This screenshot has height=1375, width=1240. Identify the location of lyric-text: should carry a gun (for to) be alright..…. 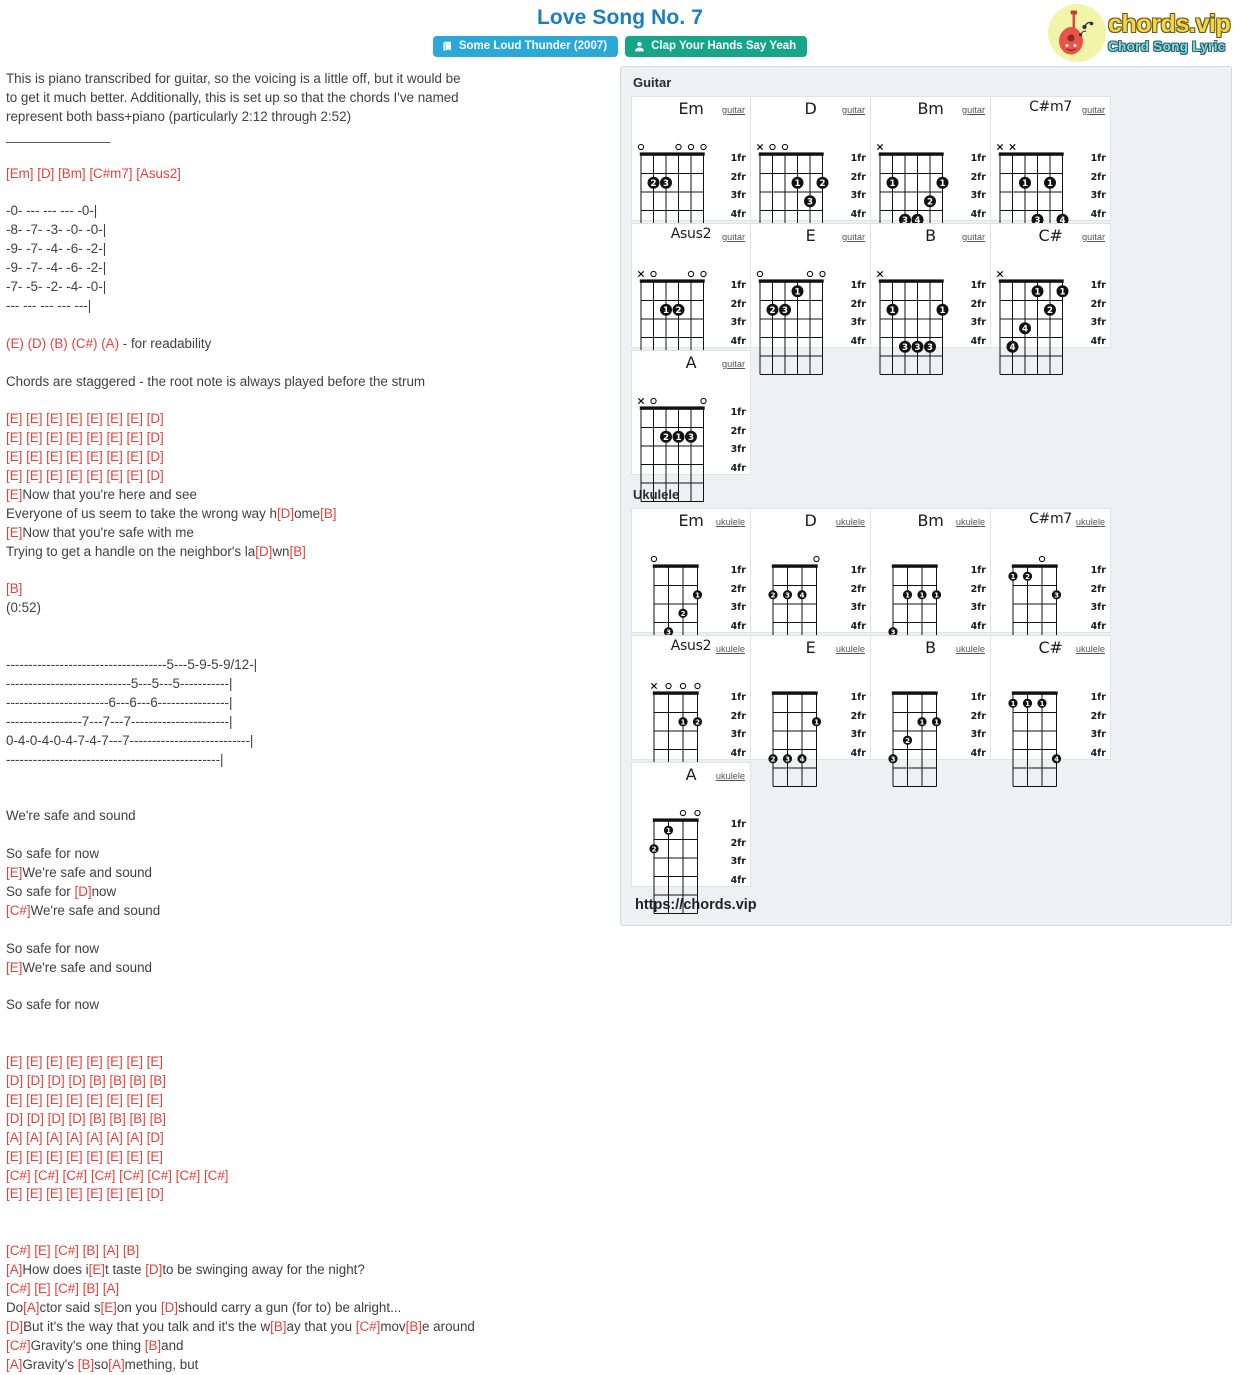
(289, 1307).